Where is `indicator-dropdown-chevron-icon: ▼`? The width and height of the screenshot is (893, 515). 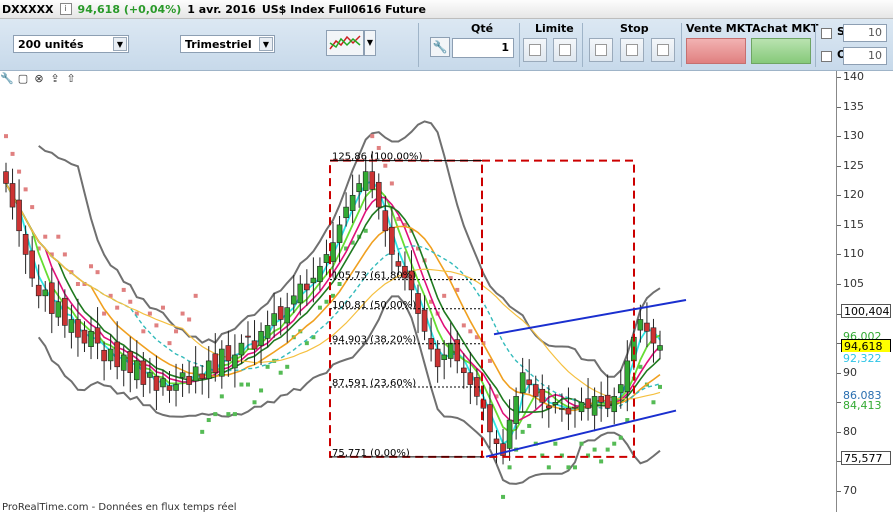
indicator-dropdown-chevron-icon: ▼ is located at coordinates (370, 43).